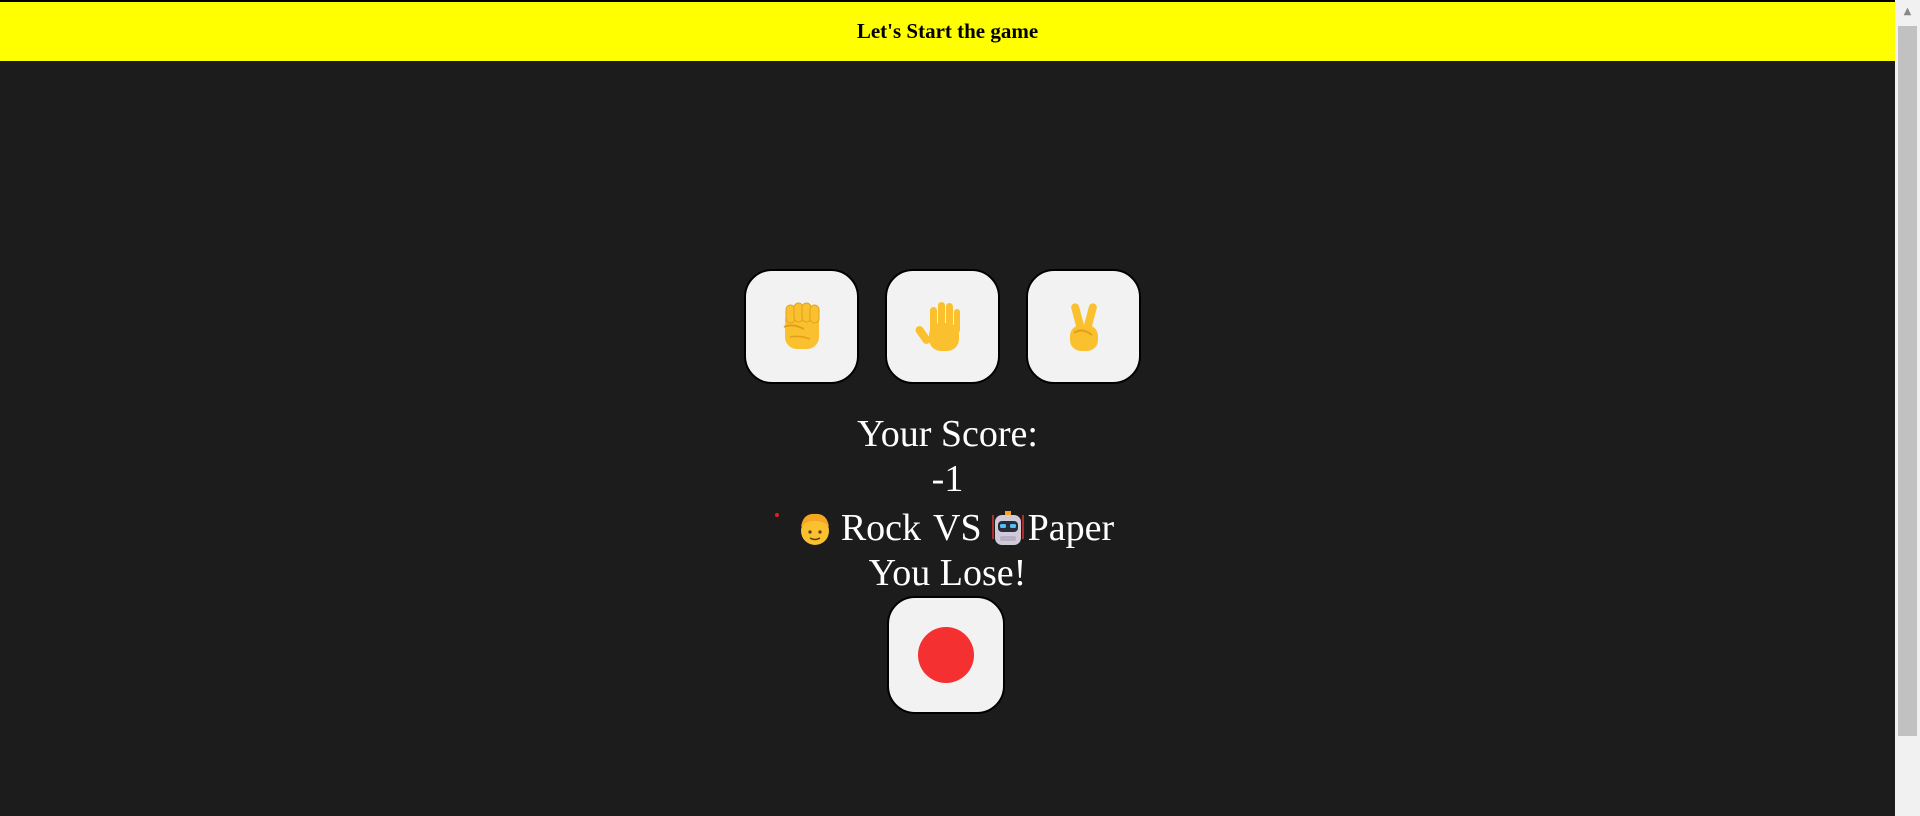  I want to click on vertical-scrollbar: ▲, so click(1907, 408).